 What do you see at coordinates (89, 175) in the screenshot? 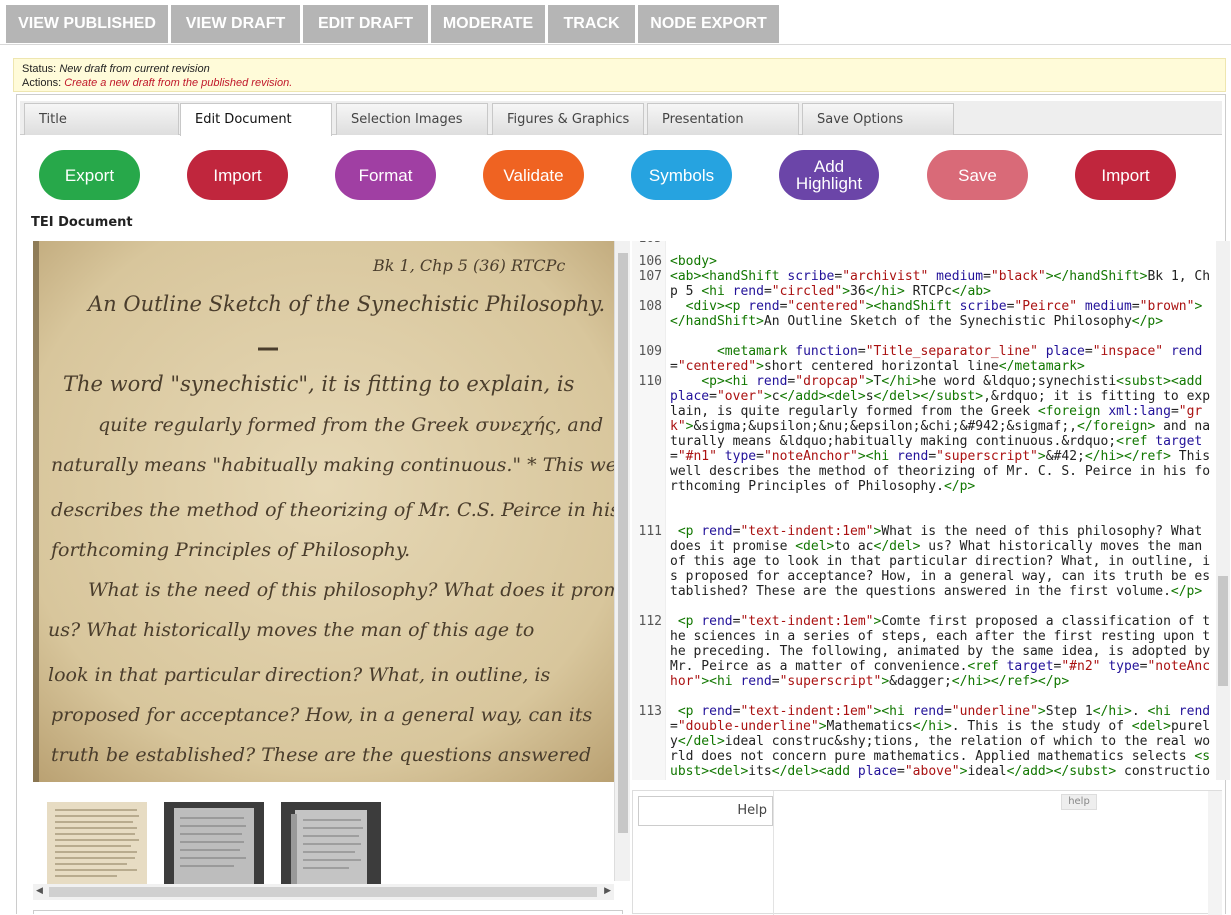
I see `export-button: Export` at bounding box center [89, 175].